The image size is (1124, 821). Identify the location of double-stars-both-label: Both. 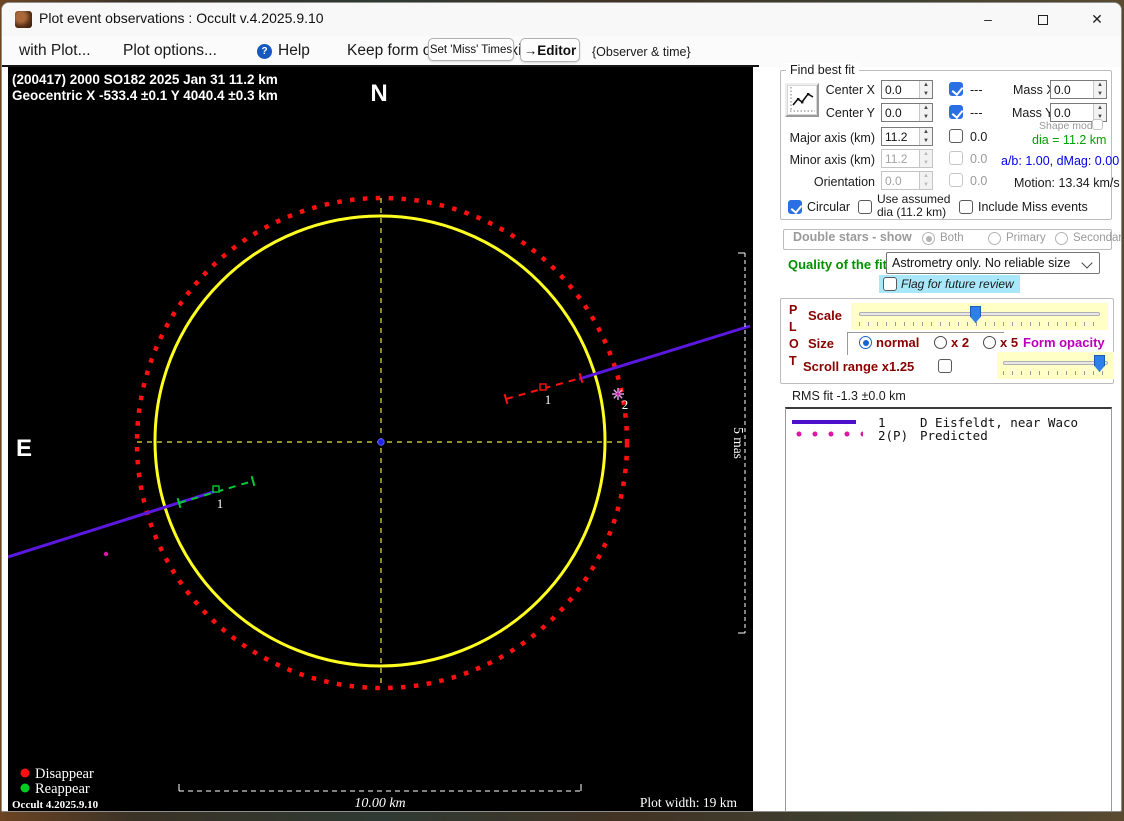
(952, 238).